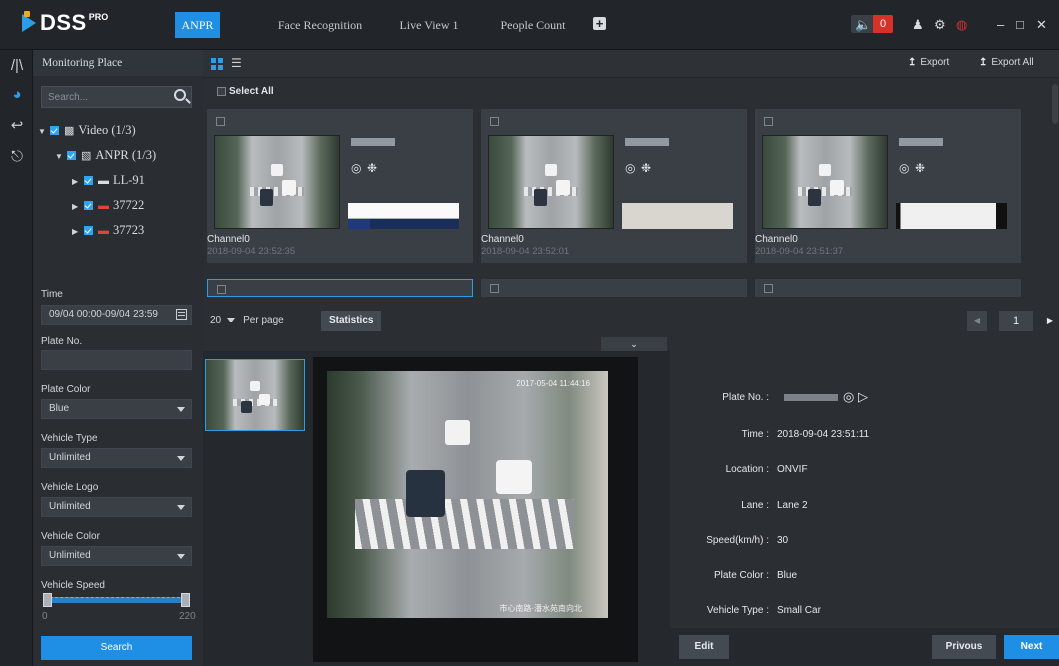 Image resolution: width=1059 pixels, height=666 pixels. I want to click on result-card: ◎ ❉ Channel0 2018-09-04 23:51:37, so click(888, 186).